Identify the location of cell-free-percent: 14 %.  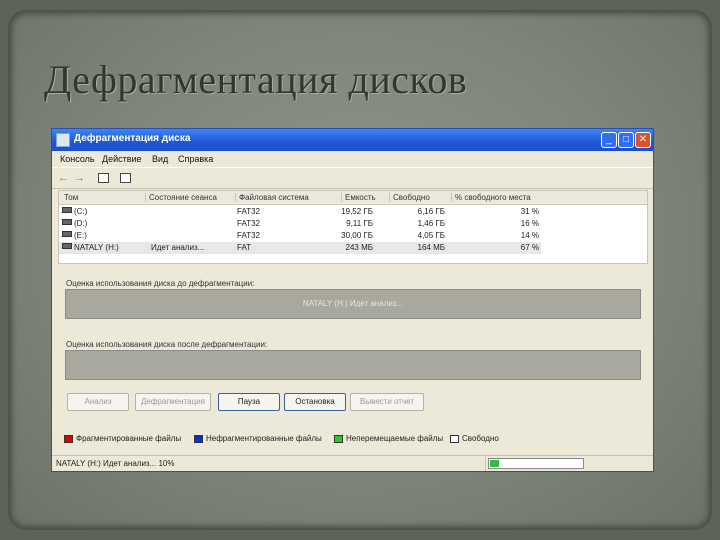
(529, 235).